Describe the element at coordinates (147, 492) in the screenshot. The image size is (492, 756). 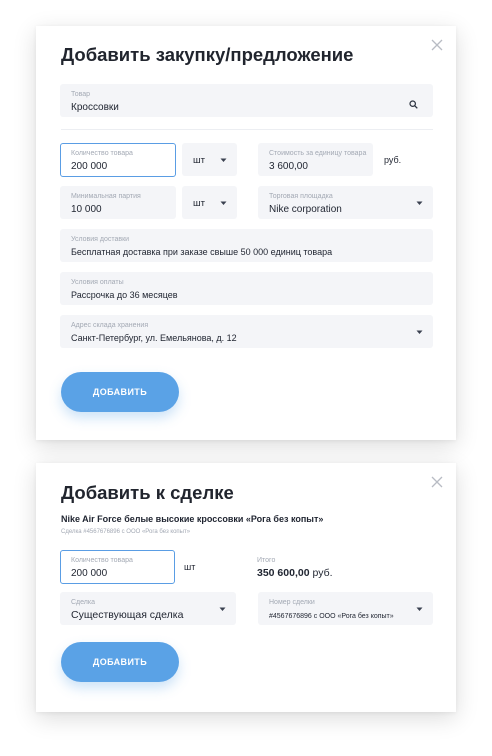
I see `modal-title: Добавить к сделке` at that location.